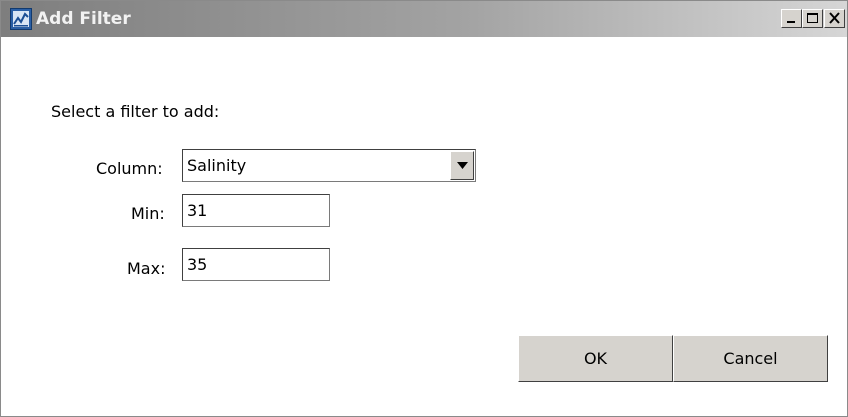  I want to click on title-bar: Add Filter, so click(424, 19).